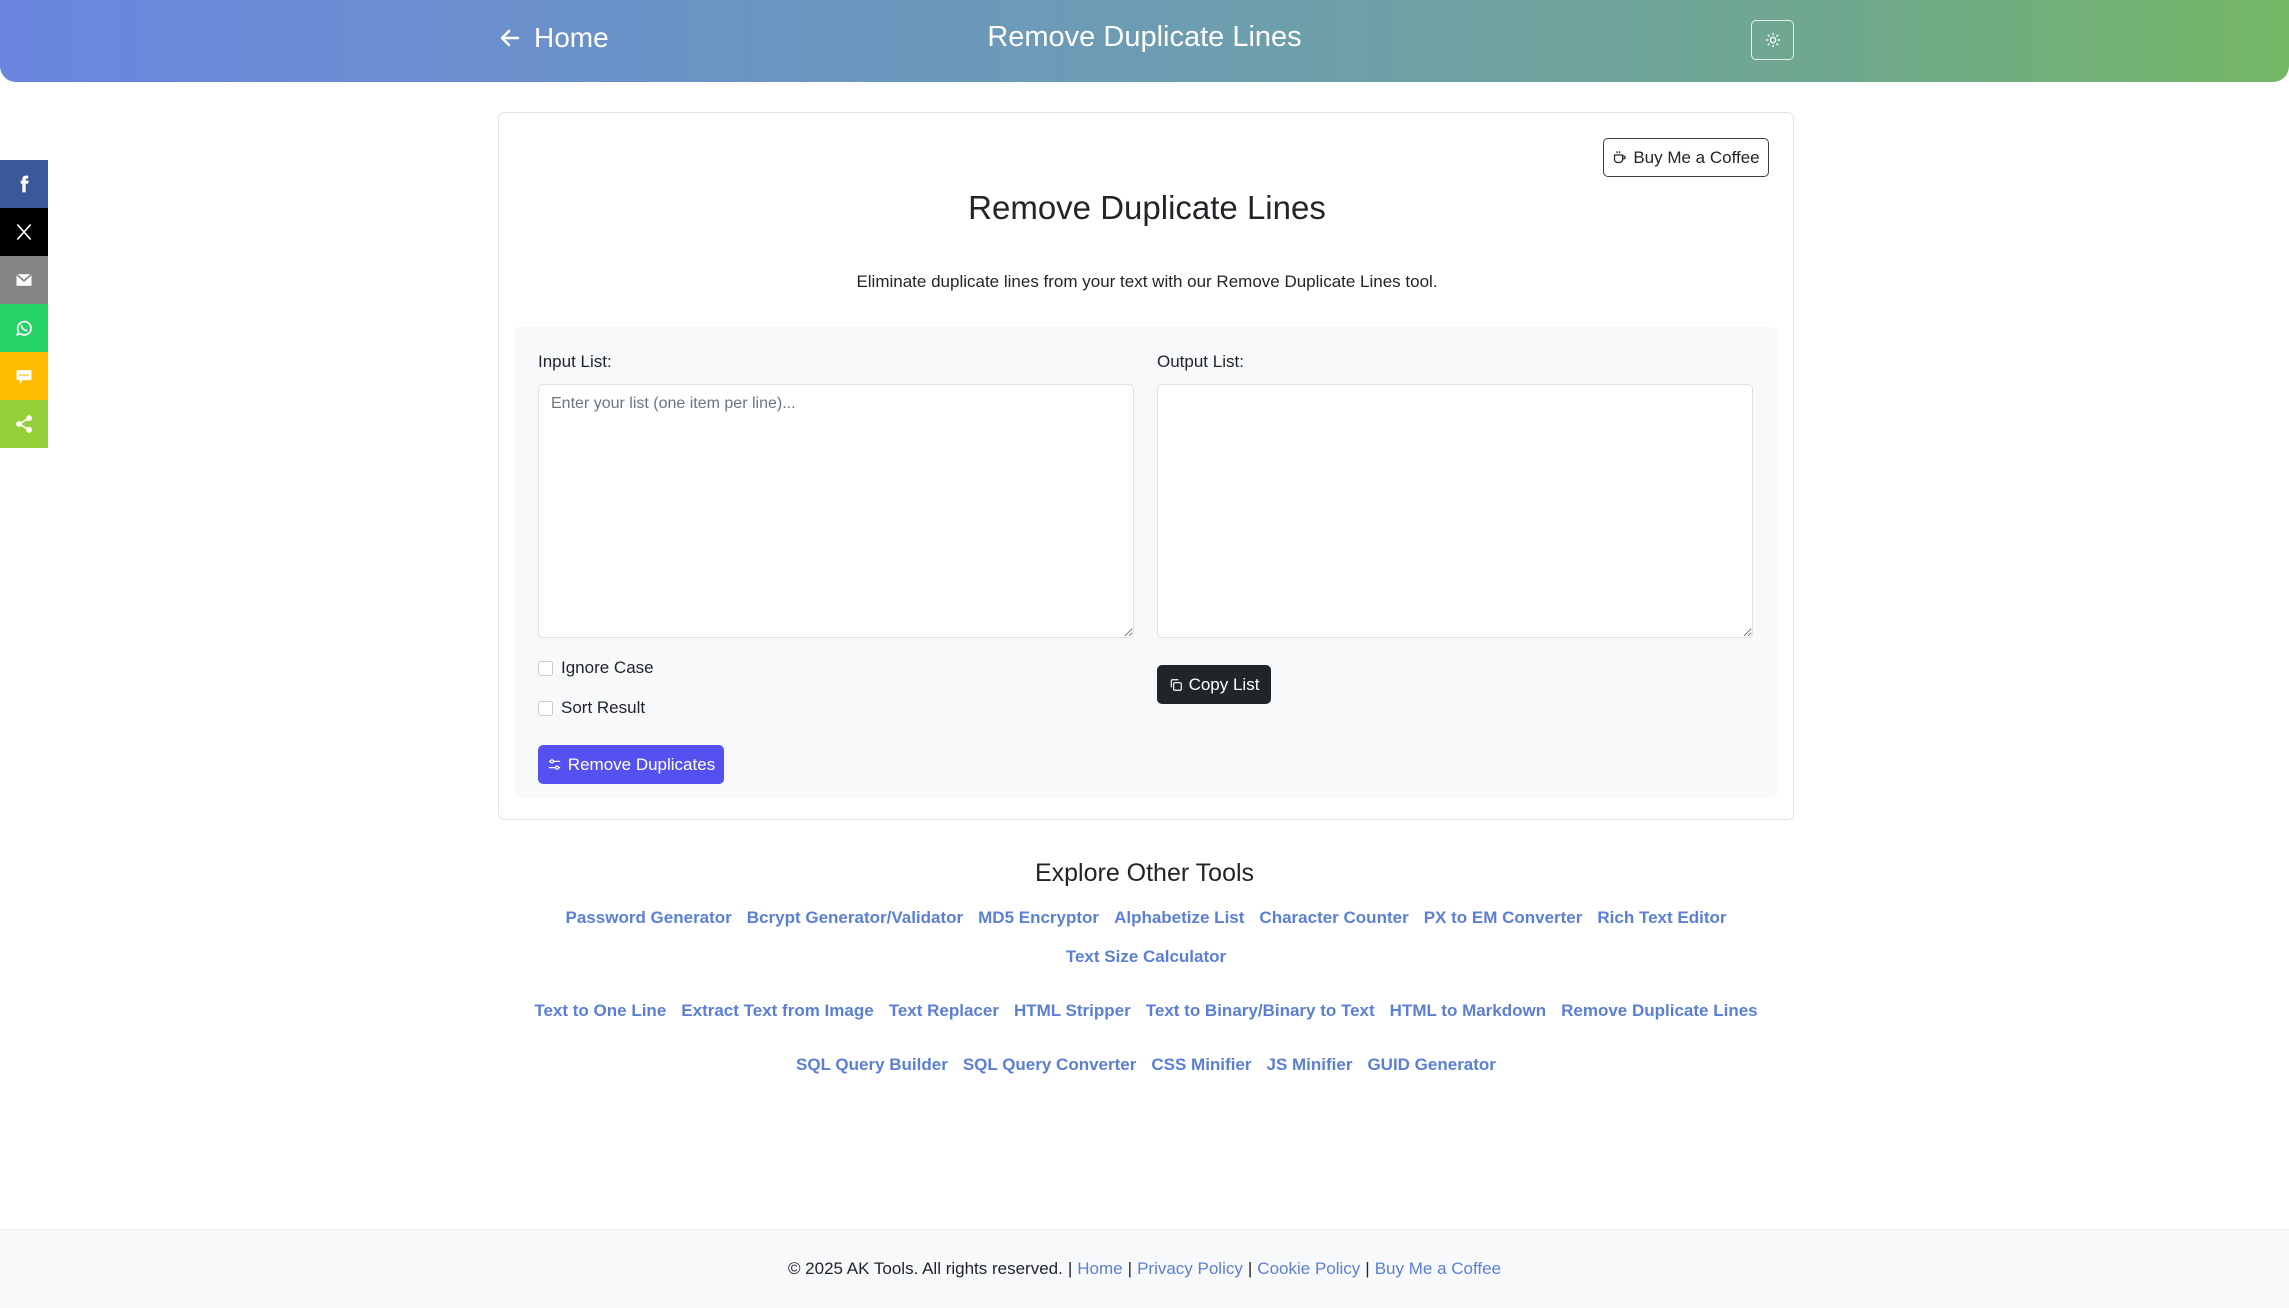  What do you see at coordinates (1438, 1269) in the screenshot?
I see `footer-link-buy-me-a-coffee: Buy Me a Coffee` at bounding box center [1438, 1269].